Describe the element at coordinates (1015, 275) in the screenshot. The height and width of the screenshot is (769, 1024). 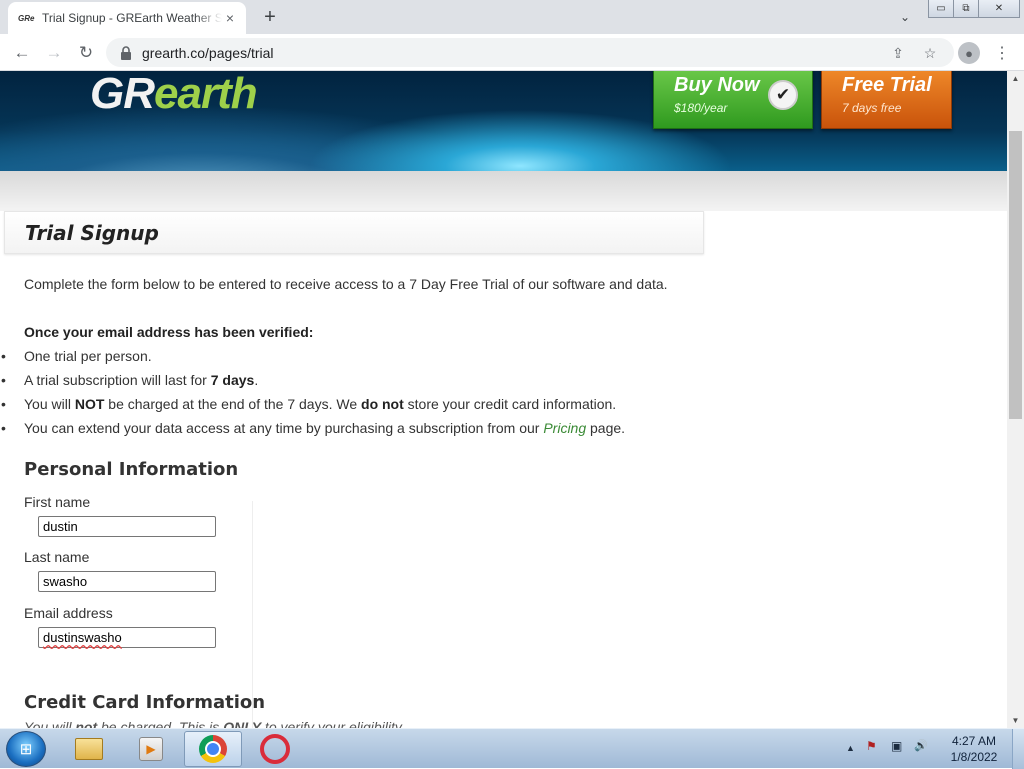
I see `scrollbar-thumb` at that location.